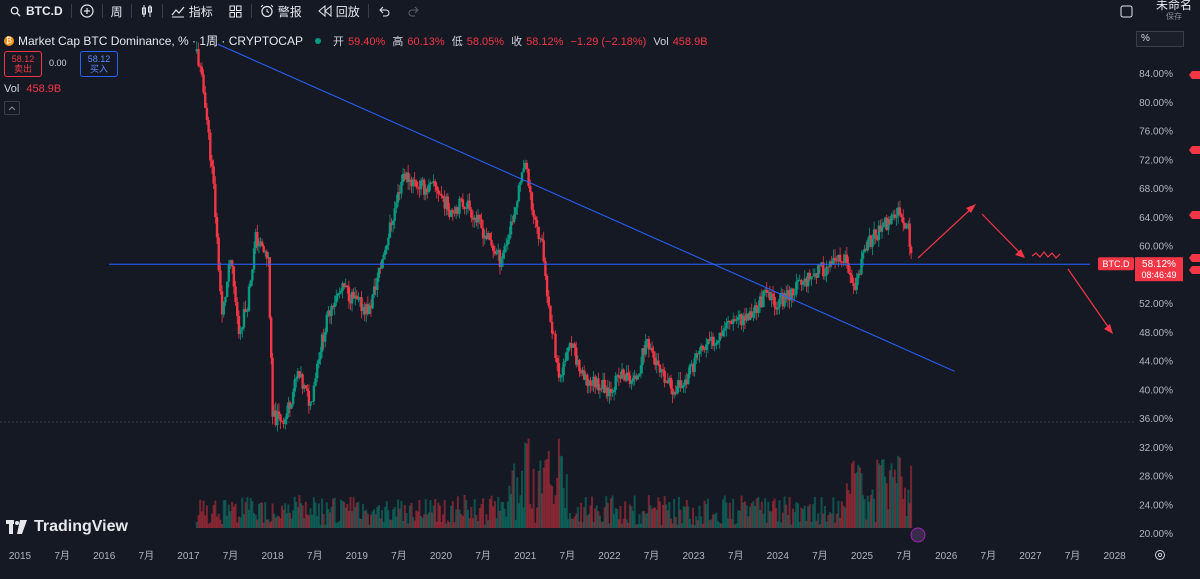  I want to click on collapse-legend-button, so click(12, 108).